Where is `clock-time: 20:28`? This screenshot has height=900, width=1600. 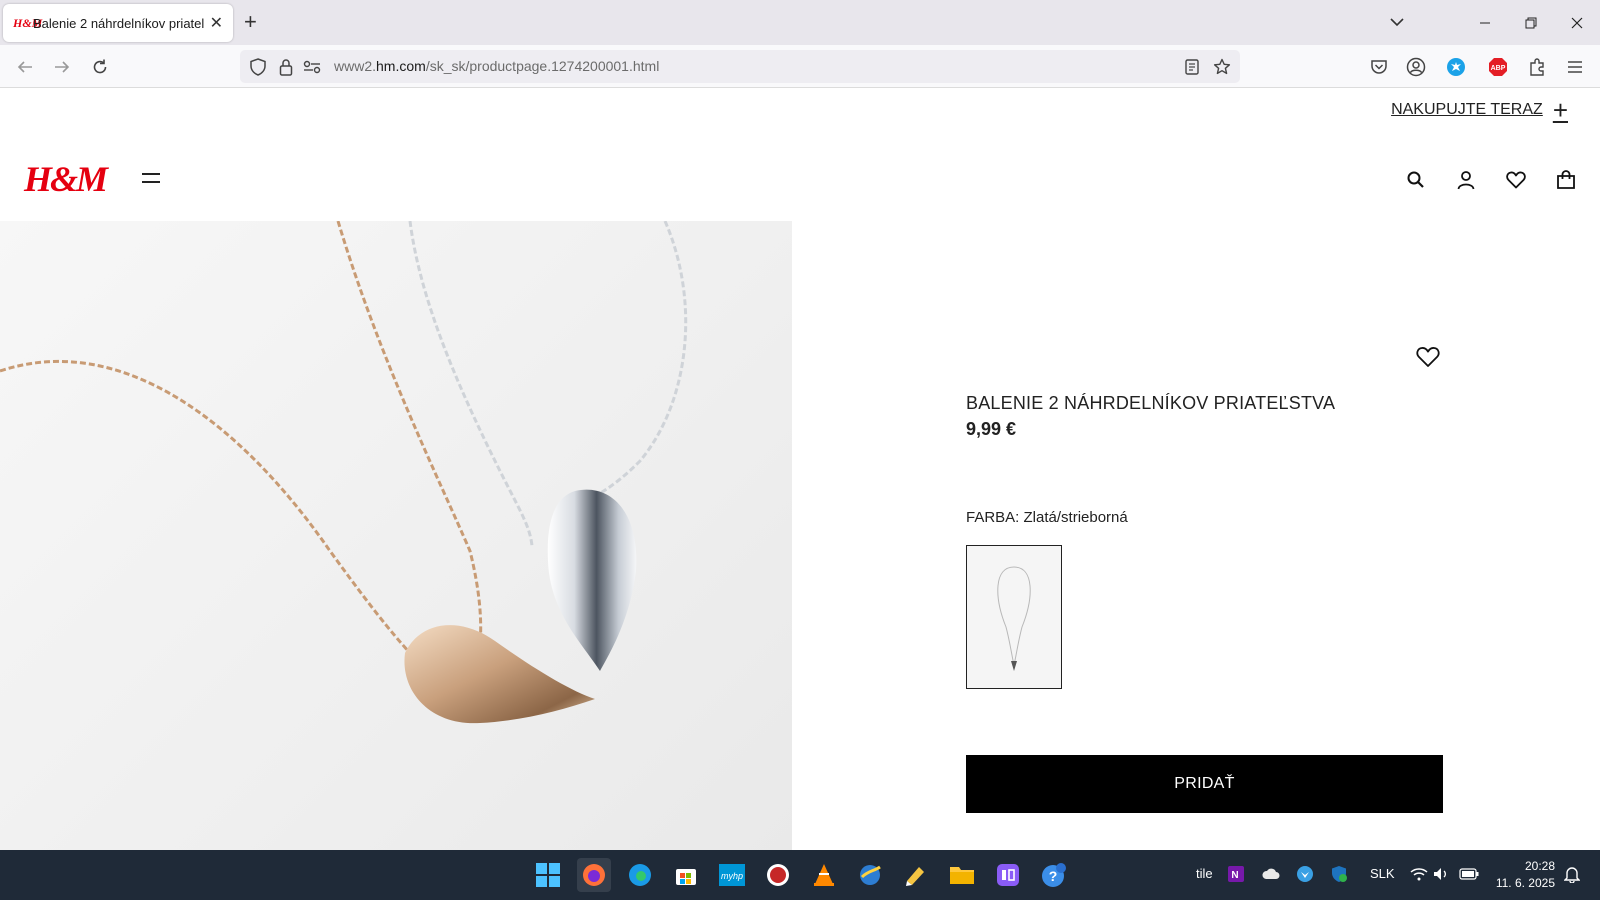
clock-time: 20:28 is located at coordinates (1539, 866).